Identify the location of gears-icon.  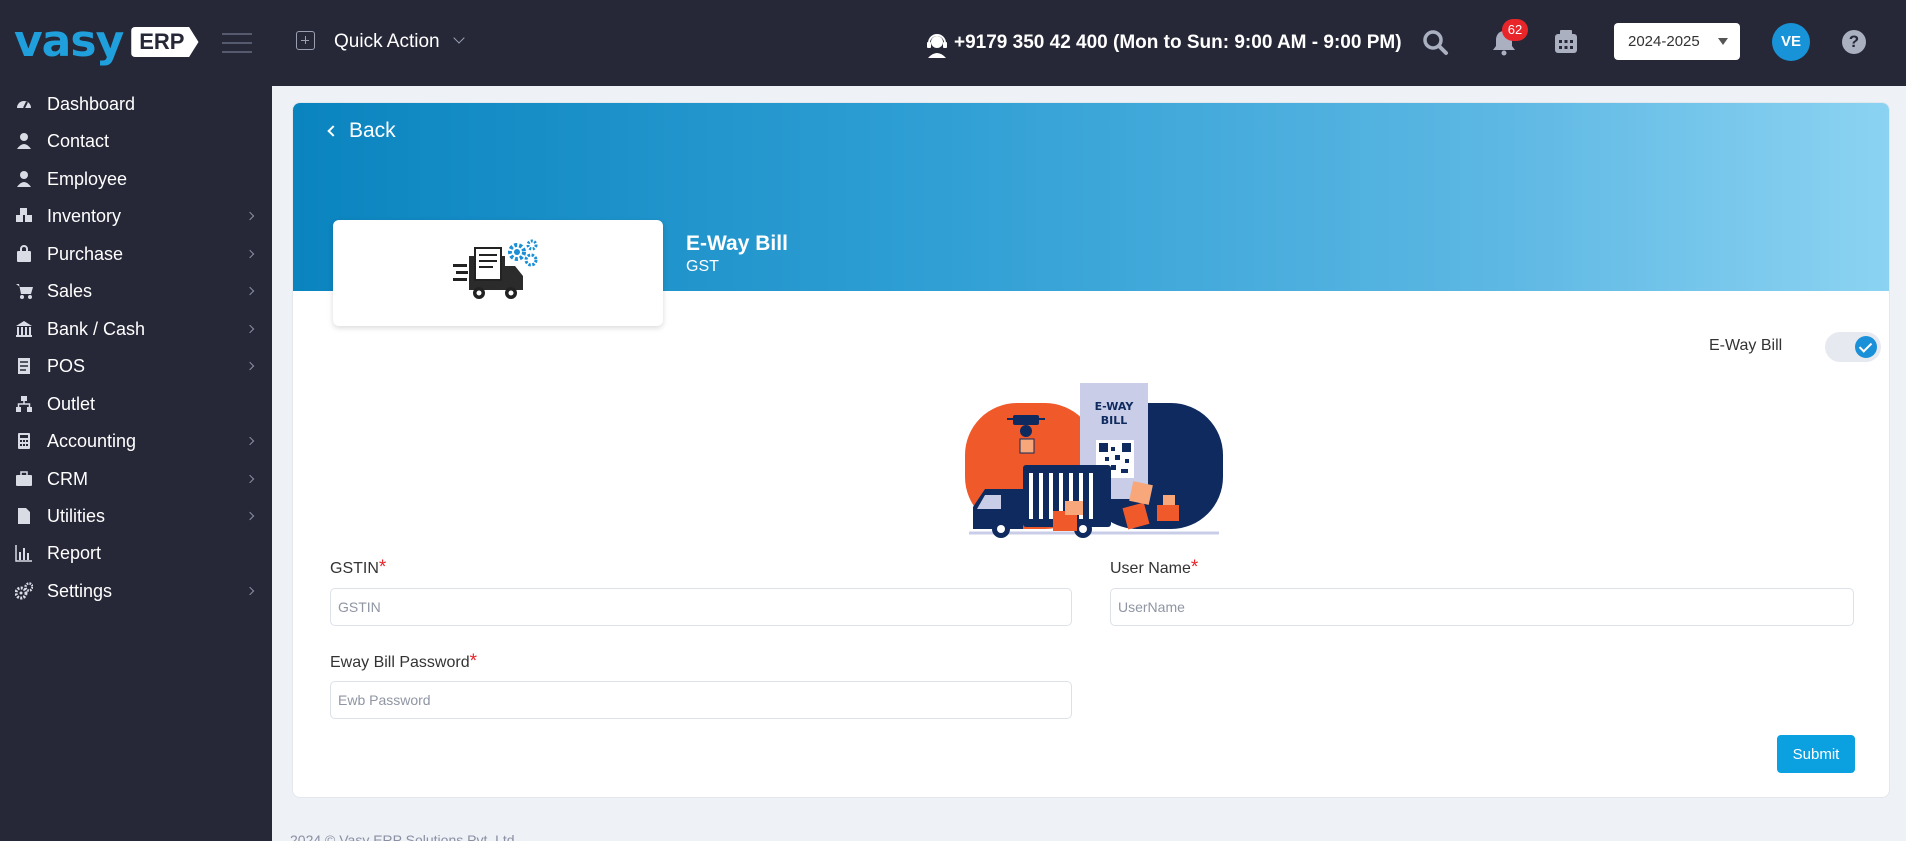
(24, 591).